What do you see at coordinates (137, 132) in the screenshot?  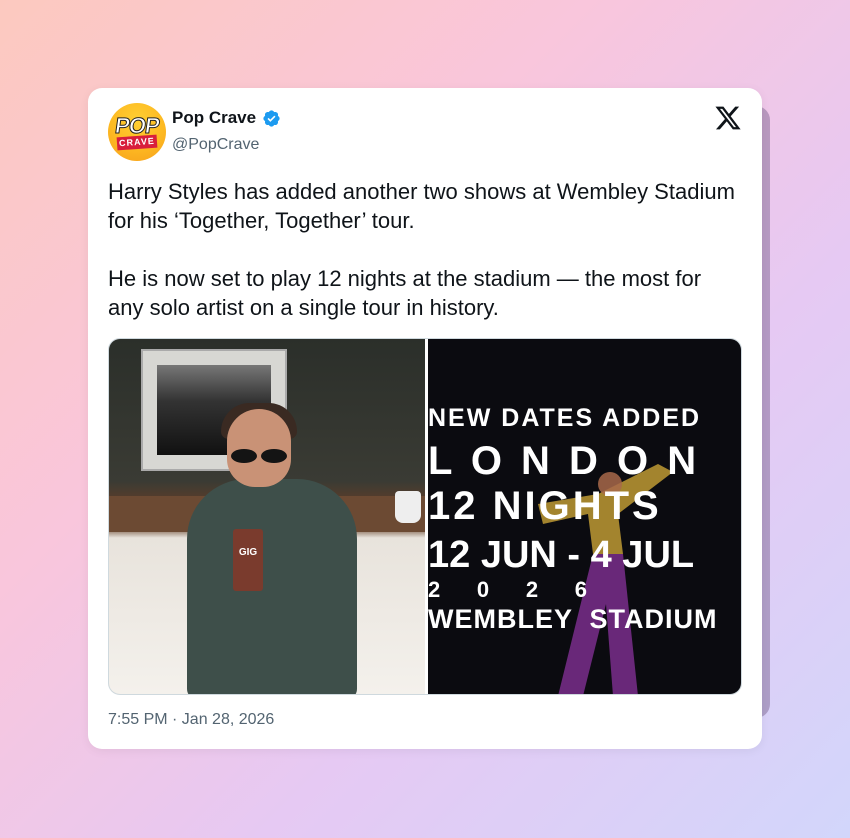 I see `avatar: POP CRAVE` at bounding box center [137, 132].